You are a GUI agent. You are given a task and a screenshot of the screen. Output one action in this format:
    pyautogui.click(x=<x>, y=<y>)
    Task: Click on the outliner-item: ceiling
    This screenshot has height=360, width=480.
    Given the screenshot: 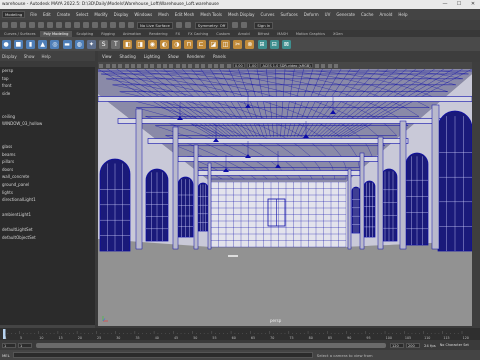 What is the action you would take?
    pyautogui.click(x=47, y=117)
    